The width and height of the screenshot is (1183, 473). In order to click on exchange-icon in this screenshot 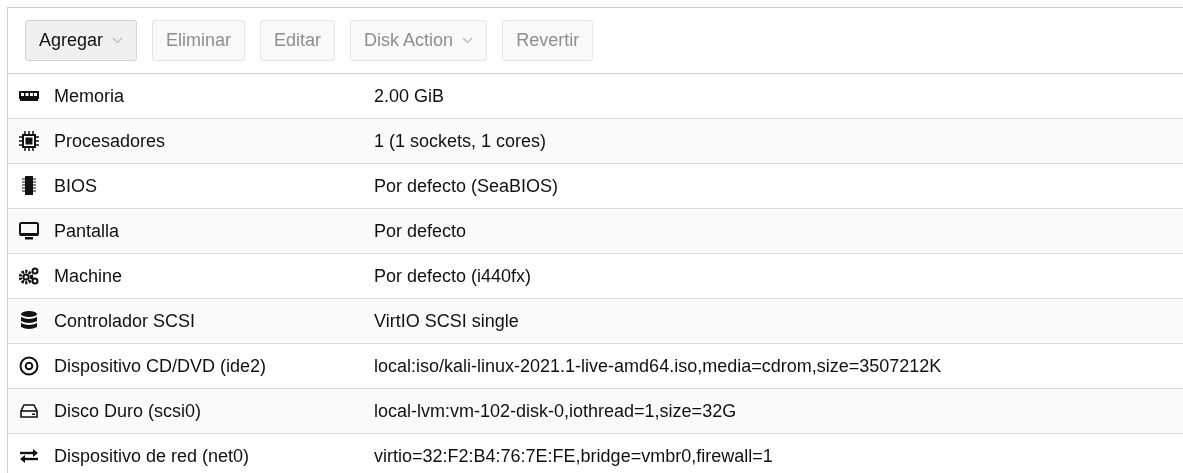, I will do `click(29, 456)`.